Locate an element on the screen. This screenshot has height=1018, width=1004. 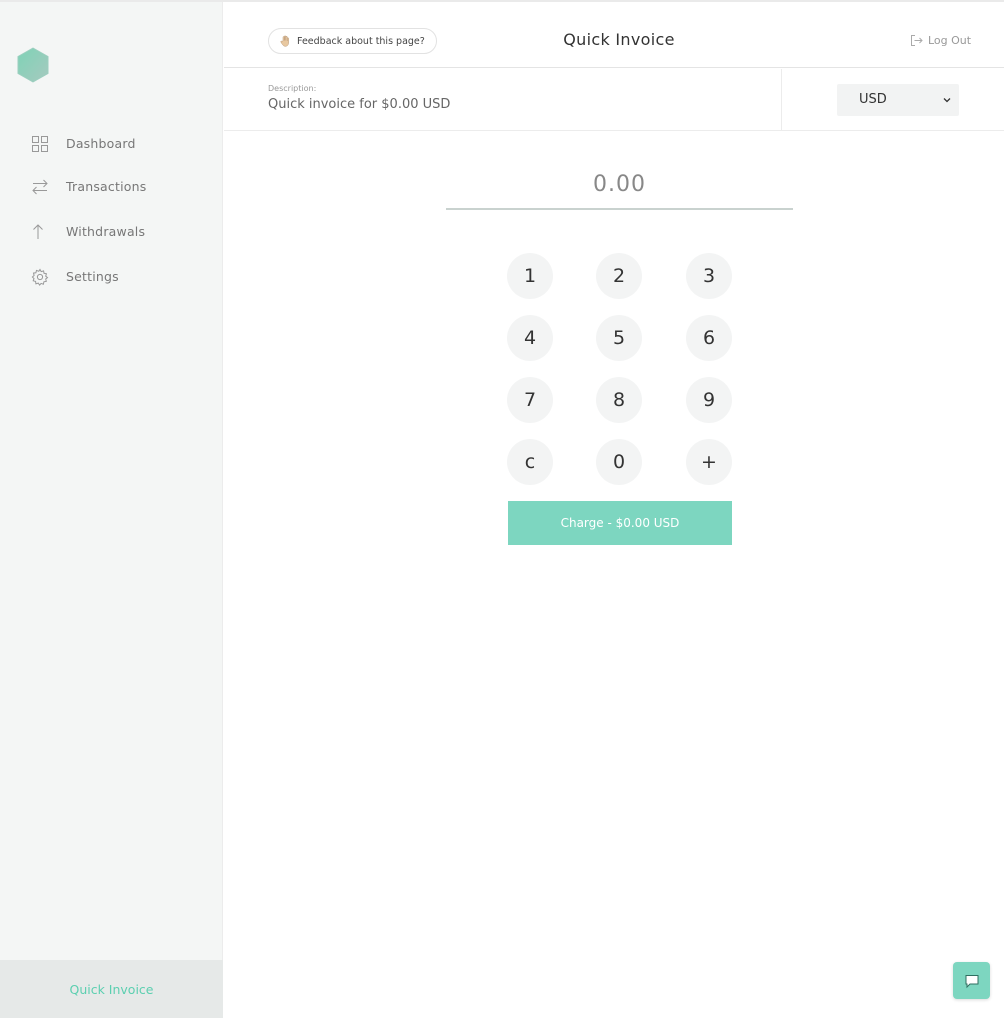
chat-button is located at coordinates (971, 980).